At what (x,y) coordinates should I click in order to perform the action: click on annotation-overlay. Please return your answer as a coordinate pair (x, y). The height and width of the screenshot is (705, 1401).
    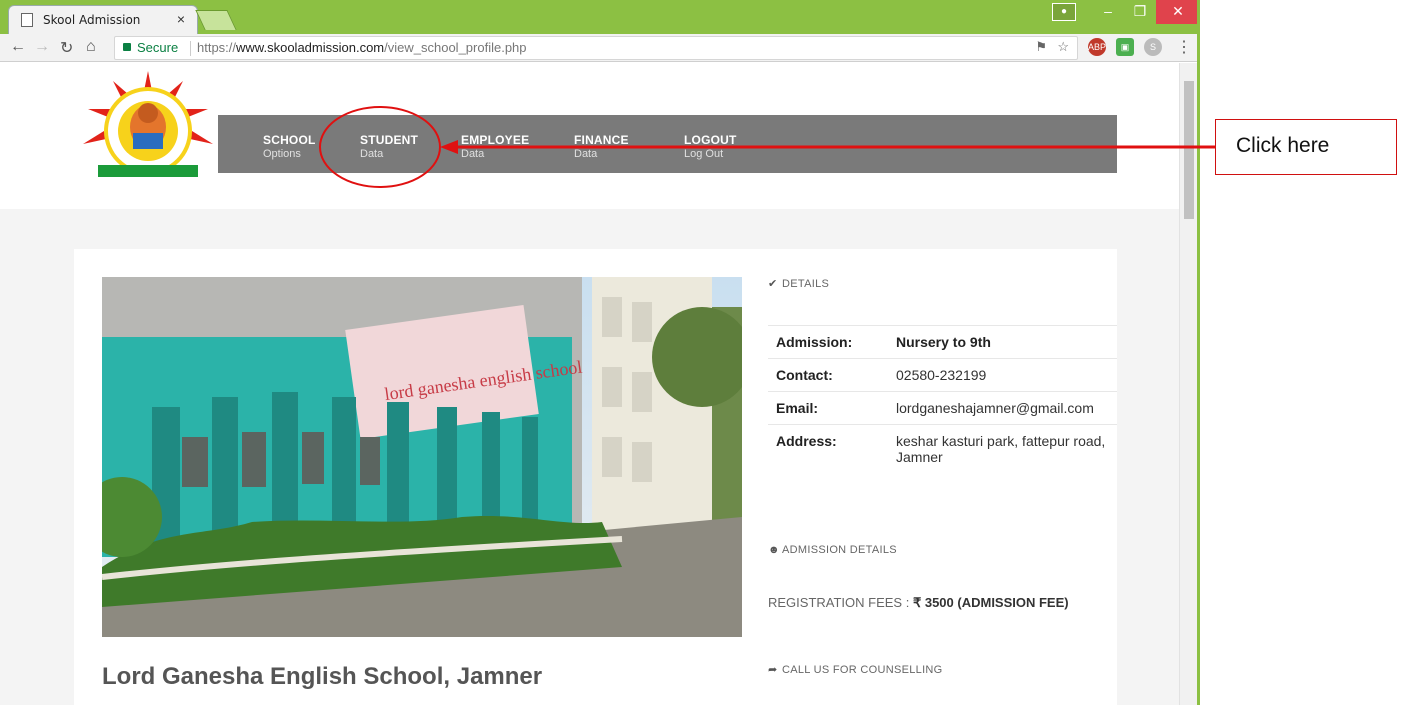
    Looking at the image, I should click on (767, 147).